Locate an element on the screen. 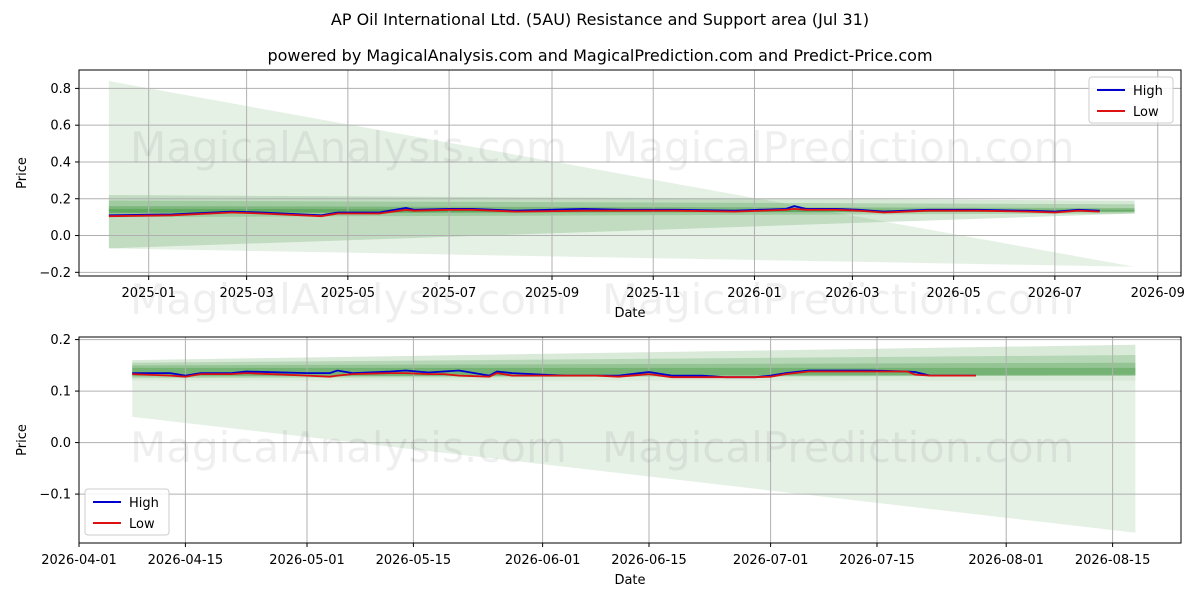 The height and width of the screenshot is (600, 1200). x-tick-label: 2026-04-15 is located at coordinates (186, 560).